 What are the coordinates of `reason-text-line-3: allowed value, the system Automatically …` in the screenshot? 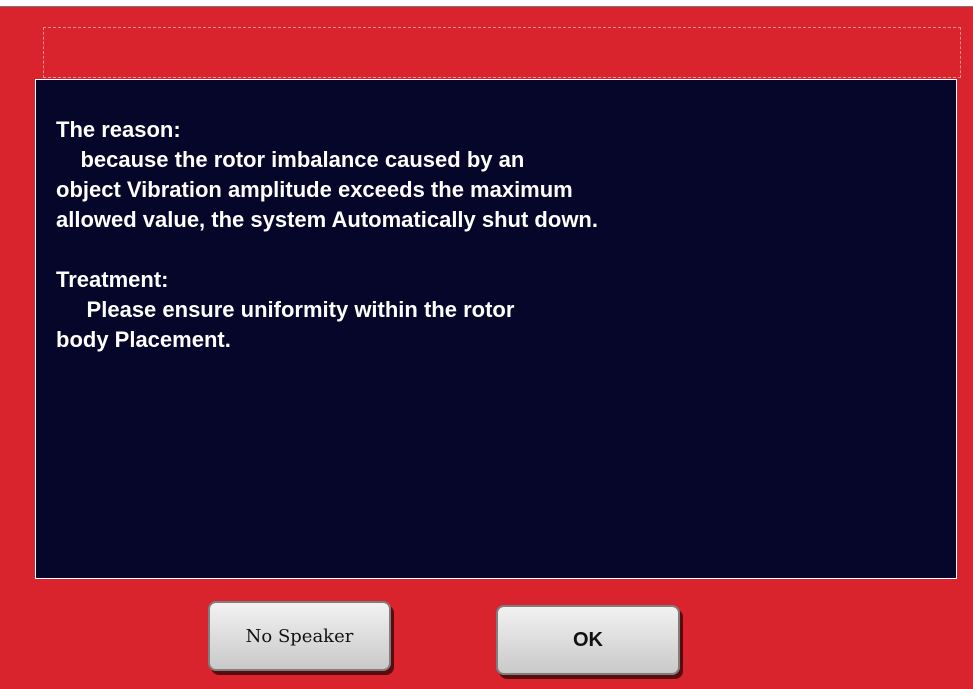 It's located at (327, 219).